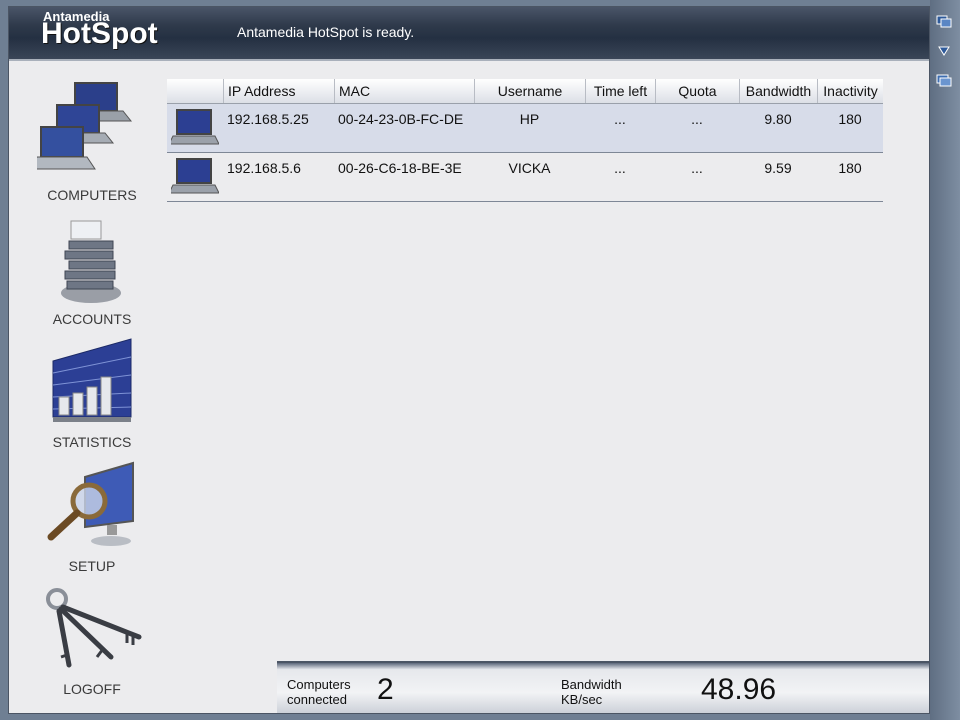 The width and height of the screenshot is (960, 720). Describe the element at coordinates (268, 119) in the screenshot. I see `cell-ip: 192.168.5.25` at that location.